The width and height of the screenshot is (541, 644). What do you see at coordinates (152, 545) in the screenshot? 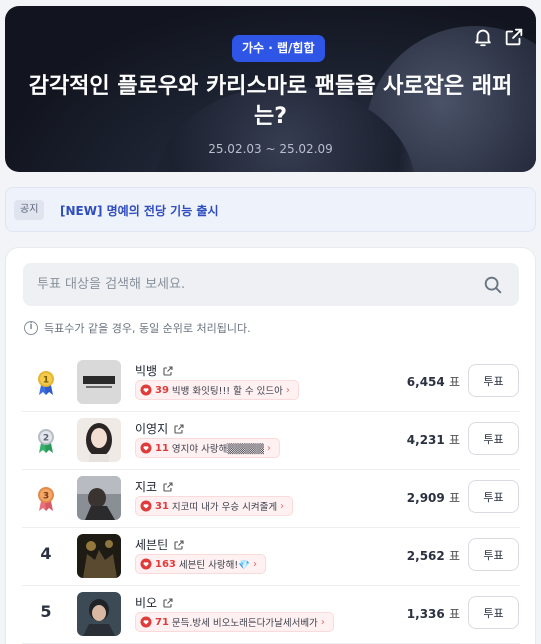
I see `candidate-name: 세븐틴` at bounding box center [152, 545].